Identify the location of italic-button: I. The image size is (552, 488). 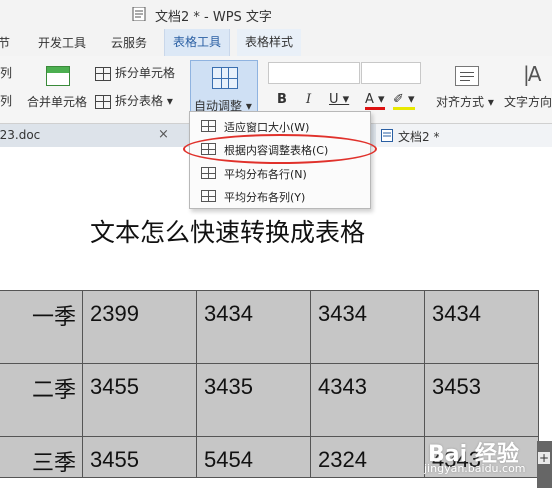
(308, 99).